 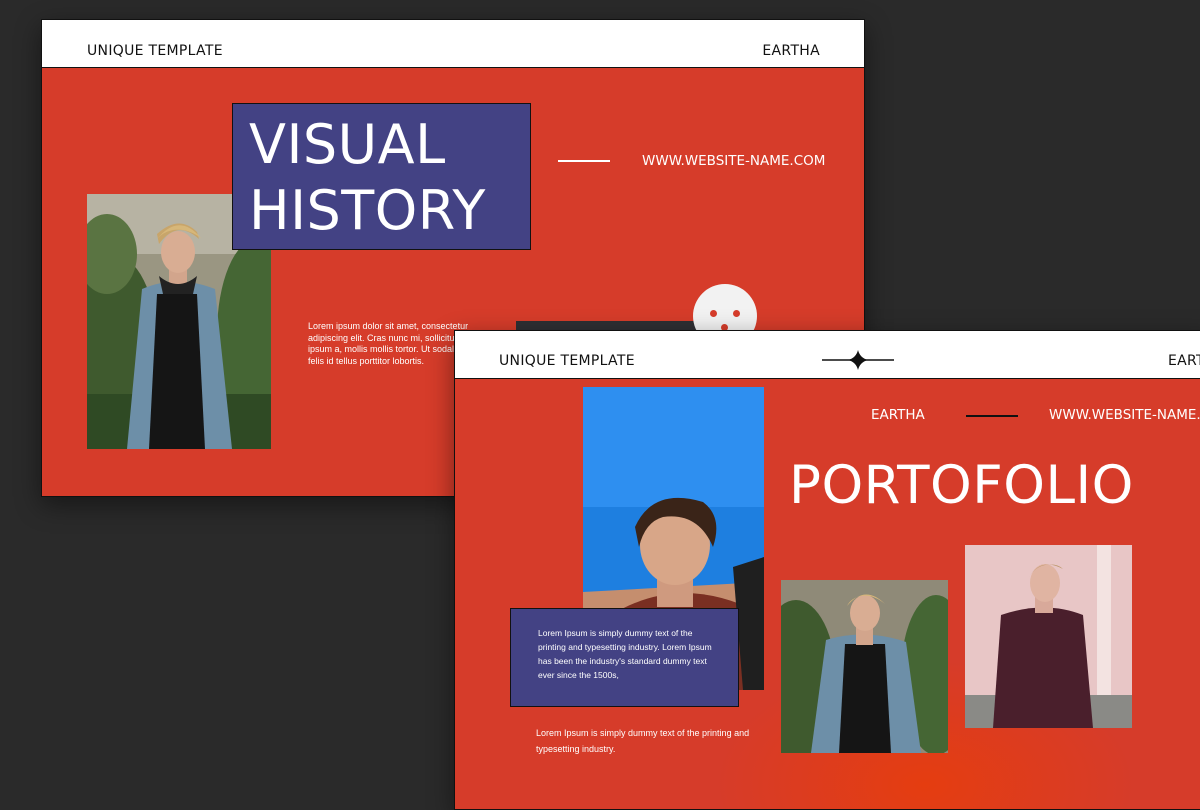 I want to click on slide2-header: UNIQUE TEMPLATE EARTHA, so click(x=827, y=355).